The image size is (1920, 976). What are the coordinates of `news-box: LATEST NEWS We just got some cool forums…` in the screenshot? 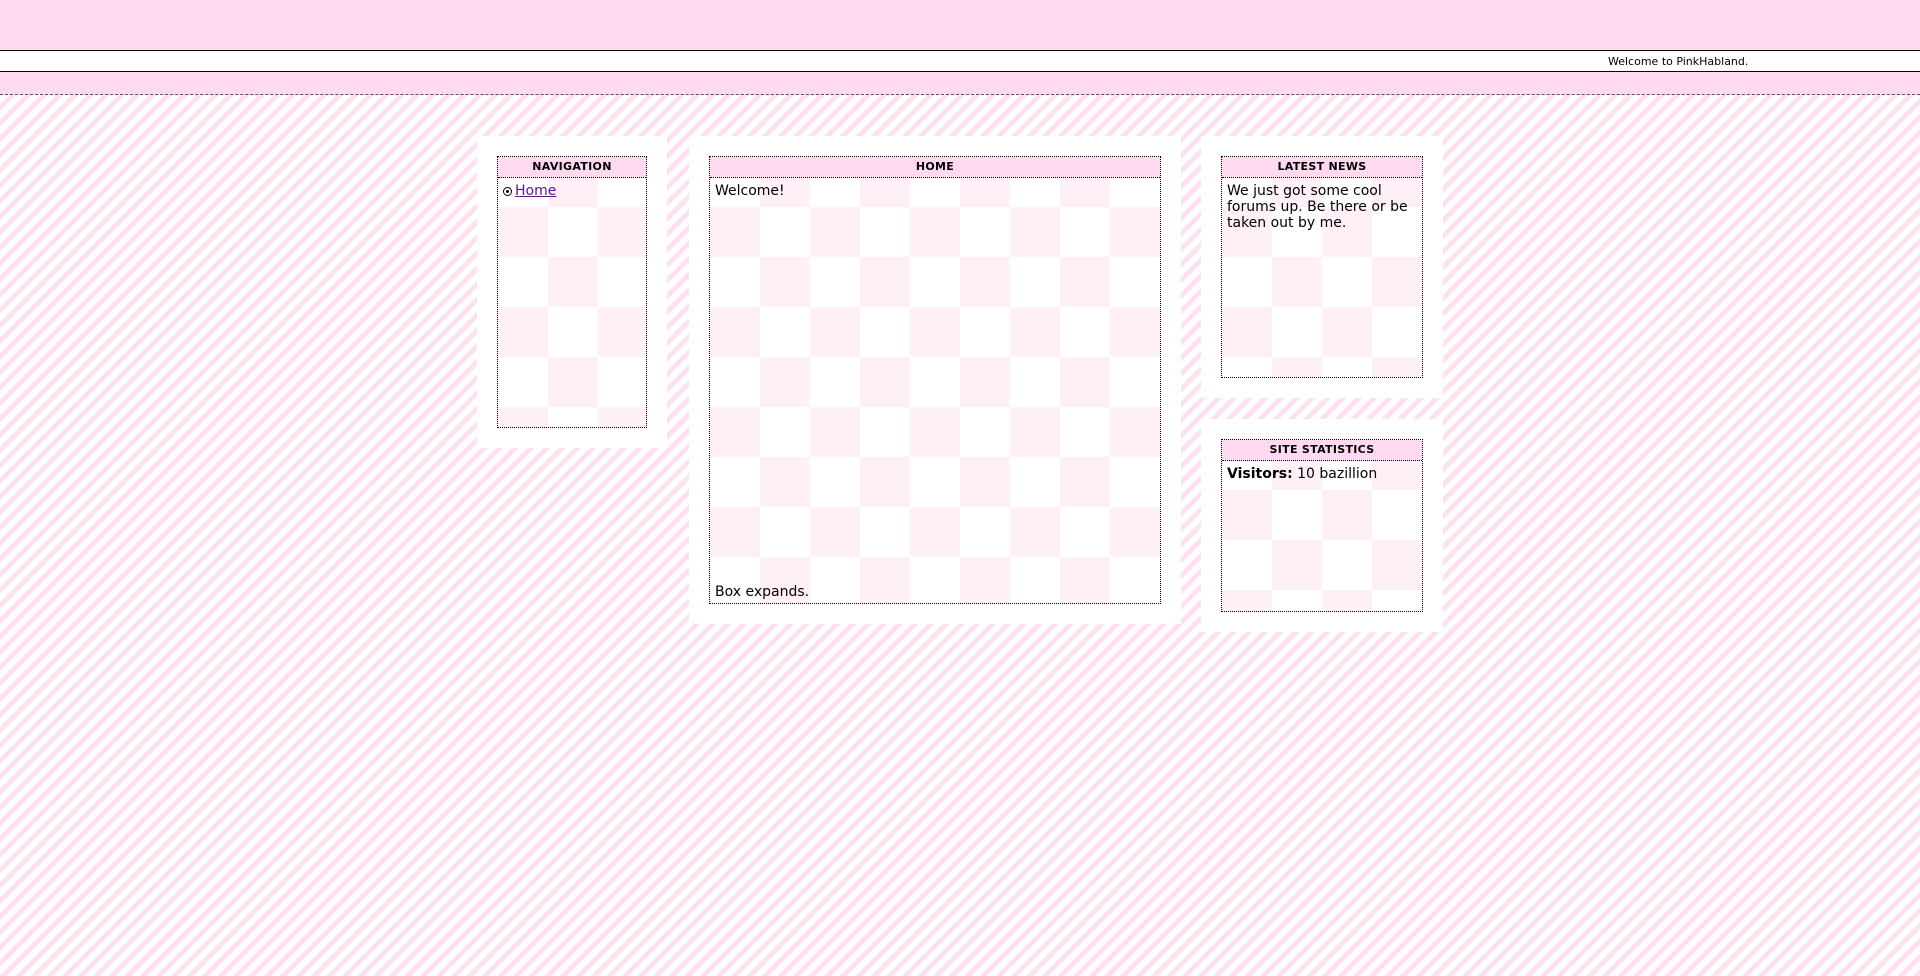 It's located at (1322, 267).